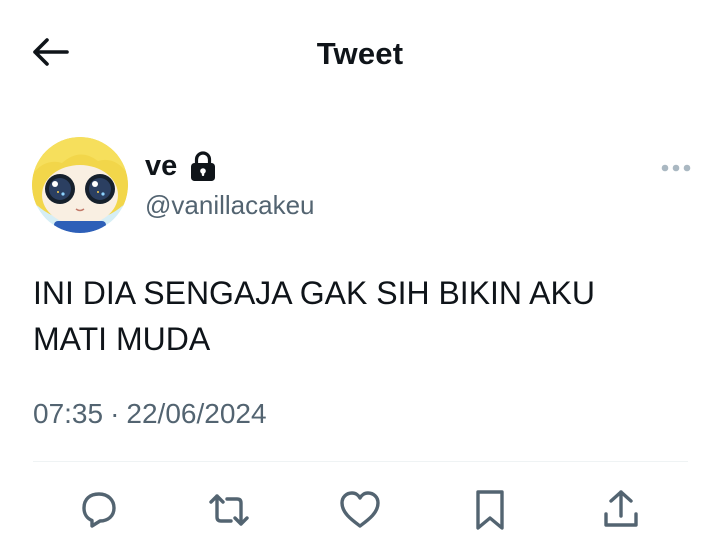 This screenshot has height=558, width=720. I want to click on share-icon, so click(621, 508).